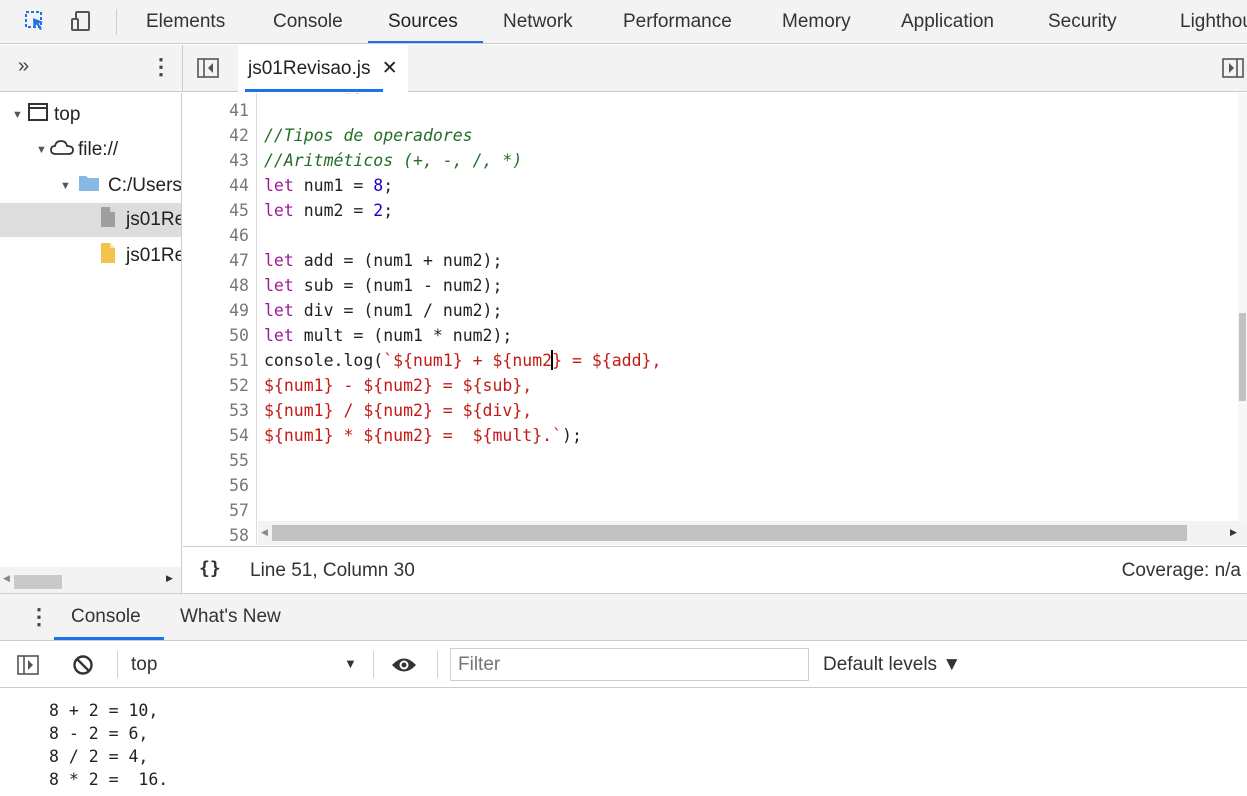 This screenshot has width=1247, height=796. Describe the element at coordinates (216, 110) in the screenshot. I see `line-number: 41` at that location.